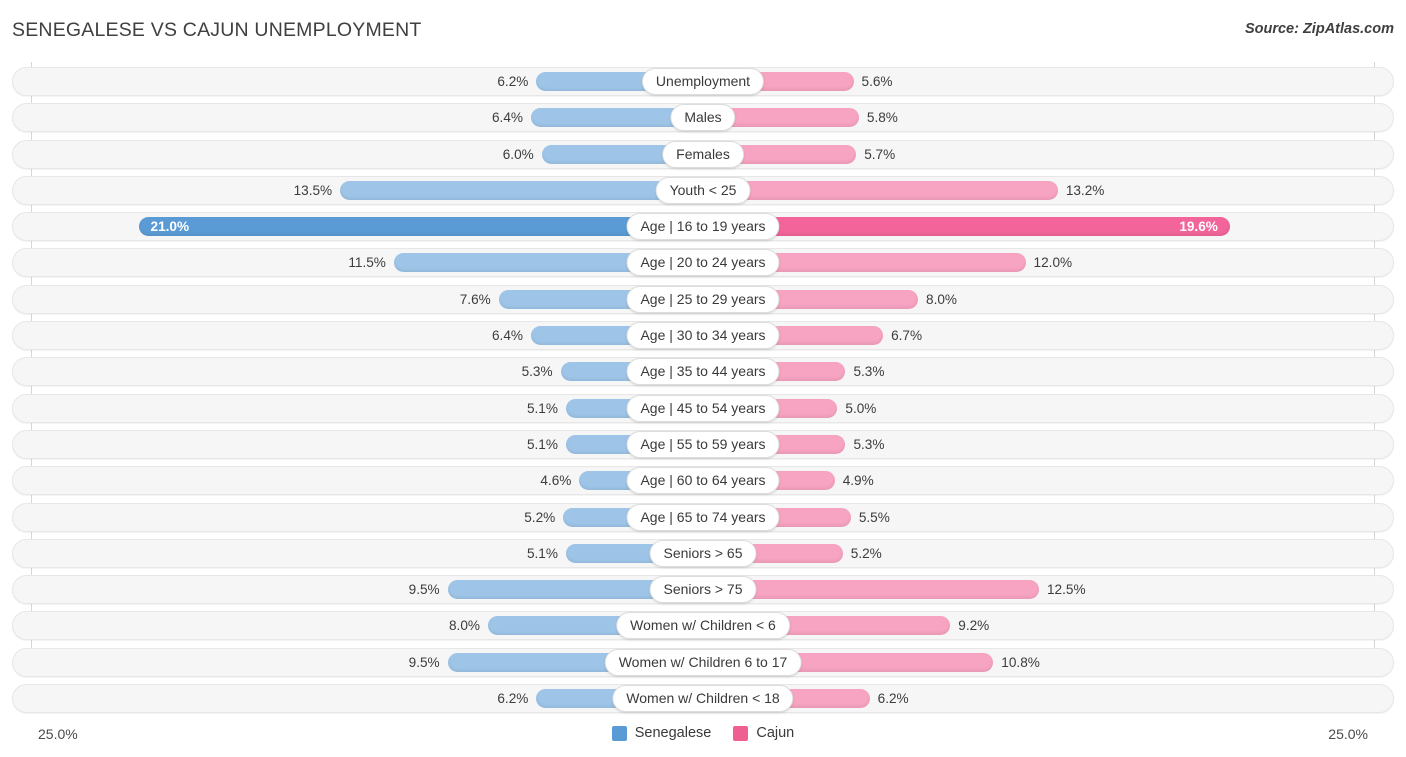  Describe the element at coordinates (313, 190) in the screenshot. I see `value-senegalese: 13.5%` at that location.